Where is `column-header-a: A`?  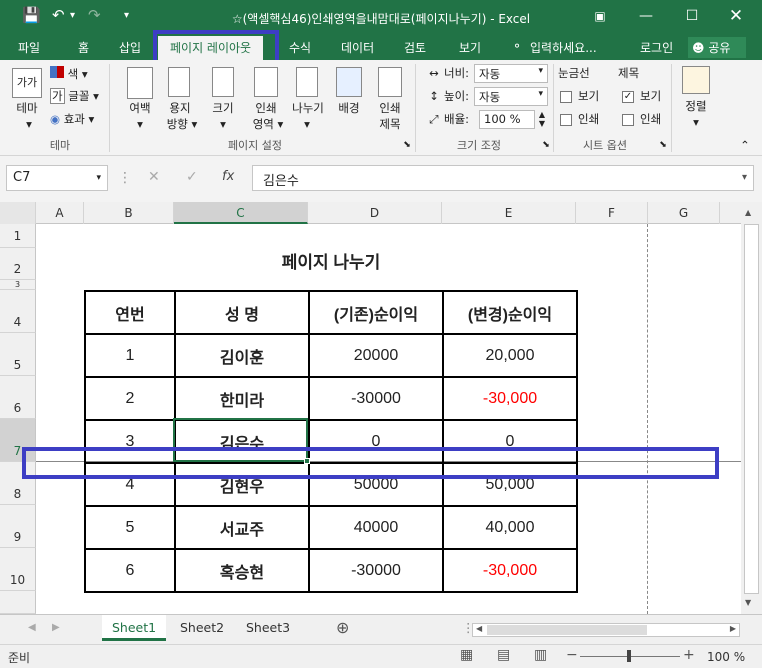 column-header-a: A is located at coordinates (60, 213).